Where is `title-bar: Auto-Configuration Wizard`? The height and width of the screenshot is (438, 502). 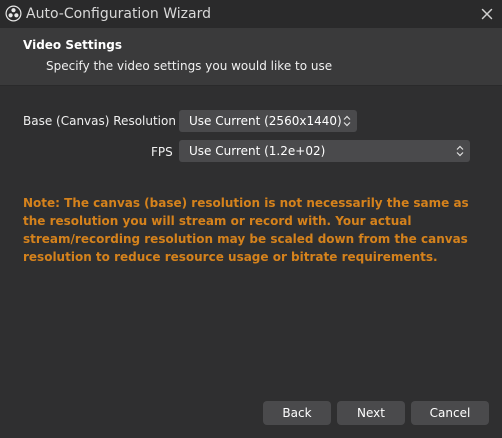
title-bar: Auto-Configuration Wizard is located at coordinates (251, 14).